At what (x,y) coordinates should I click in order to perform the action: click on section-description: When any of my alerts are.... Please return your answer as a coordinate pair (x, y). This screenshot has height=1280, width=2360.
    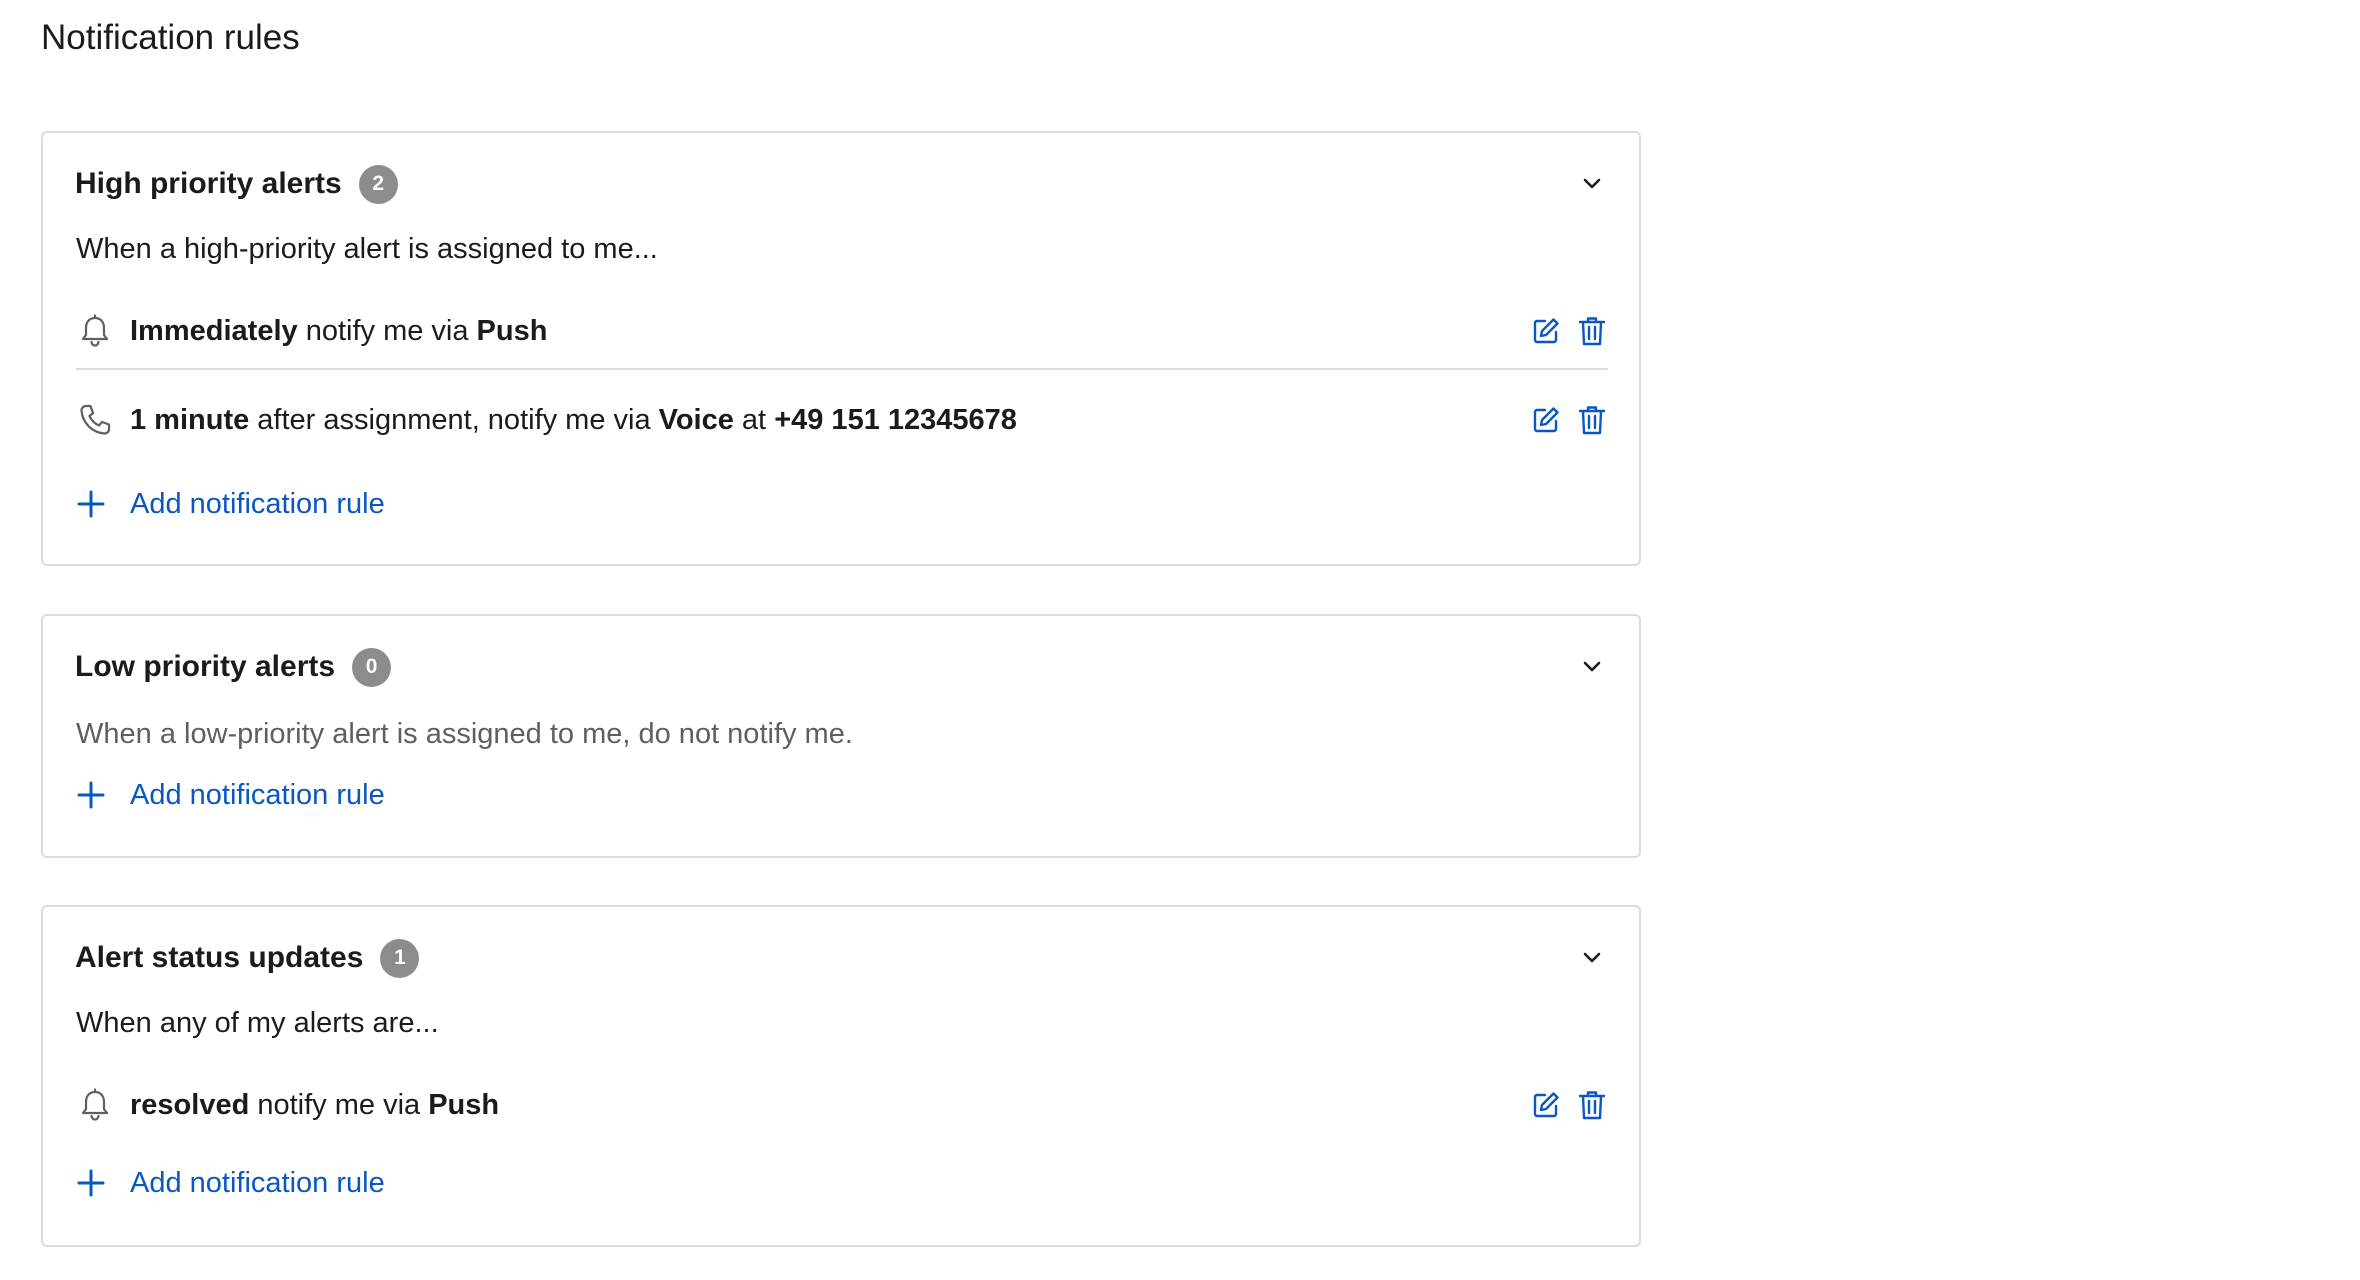
    Looking at the image, I should click on (257, 1023).